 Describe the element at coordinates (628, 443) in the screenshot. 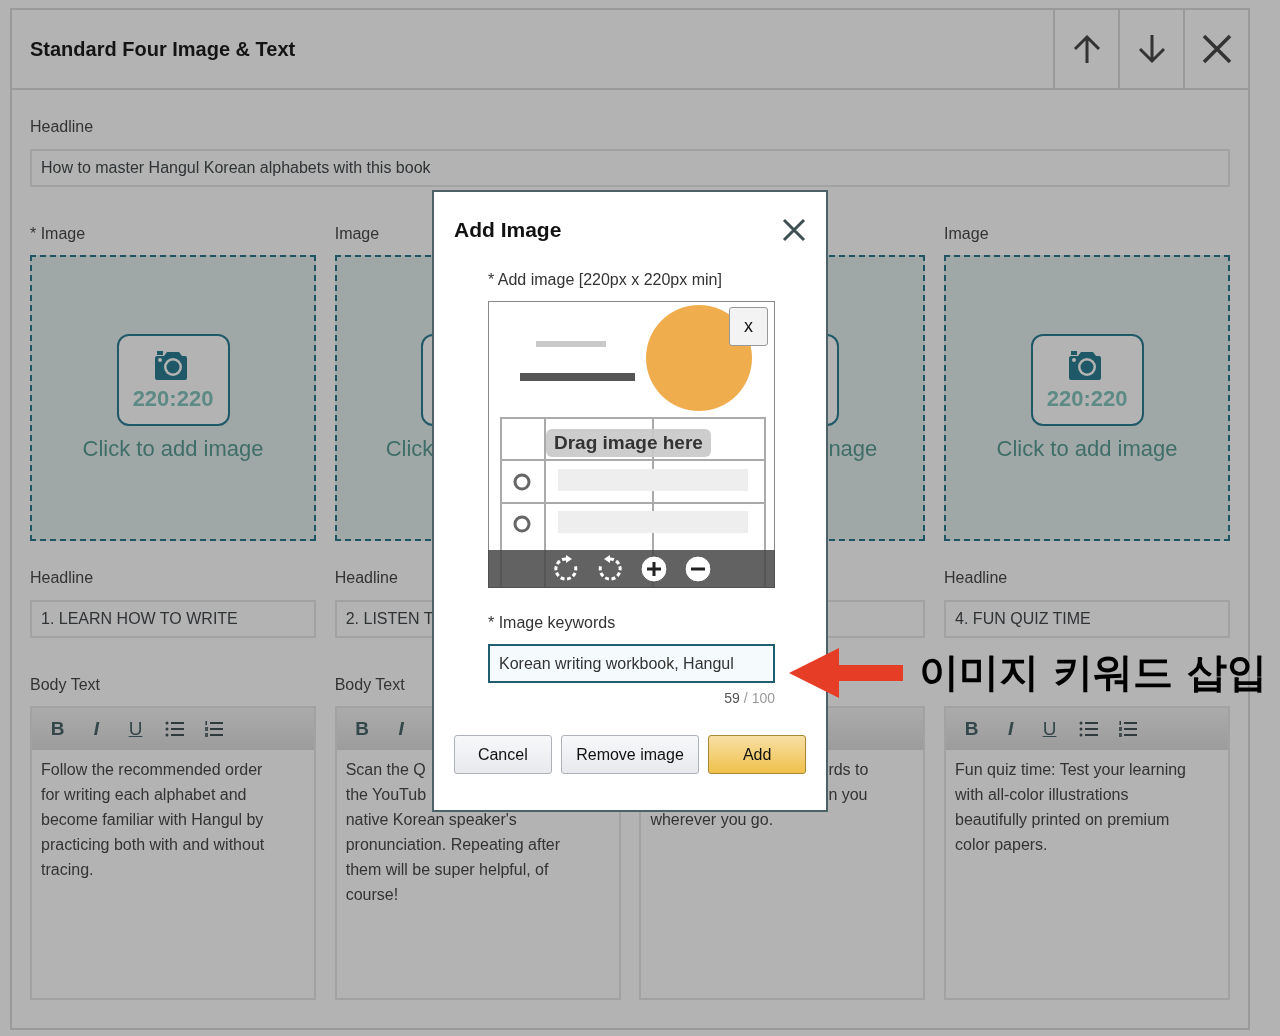

I see `drag-hint: Drag image here` at that location.